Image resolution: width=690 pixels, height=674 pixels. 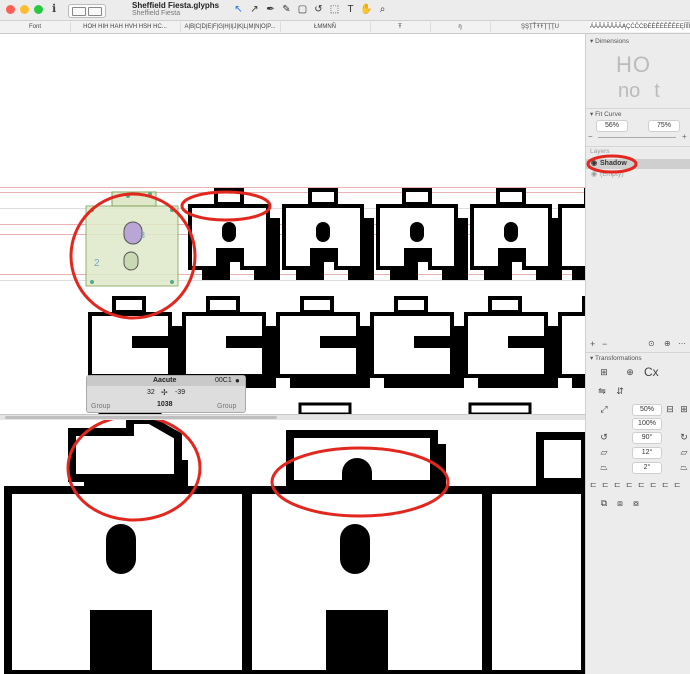 What do you see at coordinates (684, 136) in the screenshot?
I see `fit-curve-plus-icon: +` at bounding box center [684, 136].